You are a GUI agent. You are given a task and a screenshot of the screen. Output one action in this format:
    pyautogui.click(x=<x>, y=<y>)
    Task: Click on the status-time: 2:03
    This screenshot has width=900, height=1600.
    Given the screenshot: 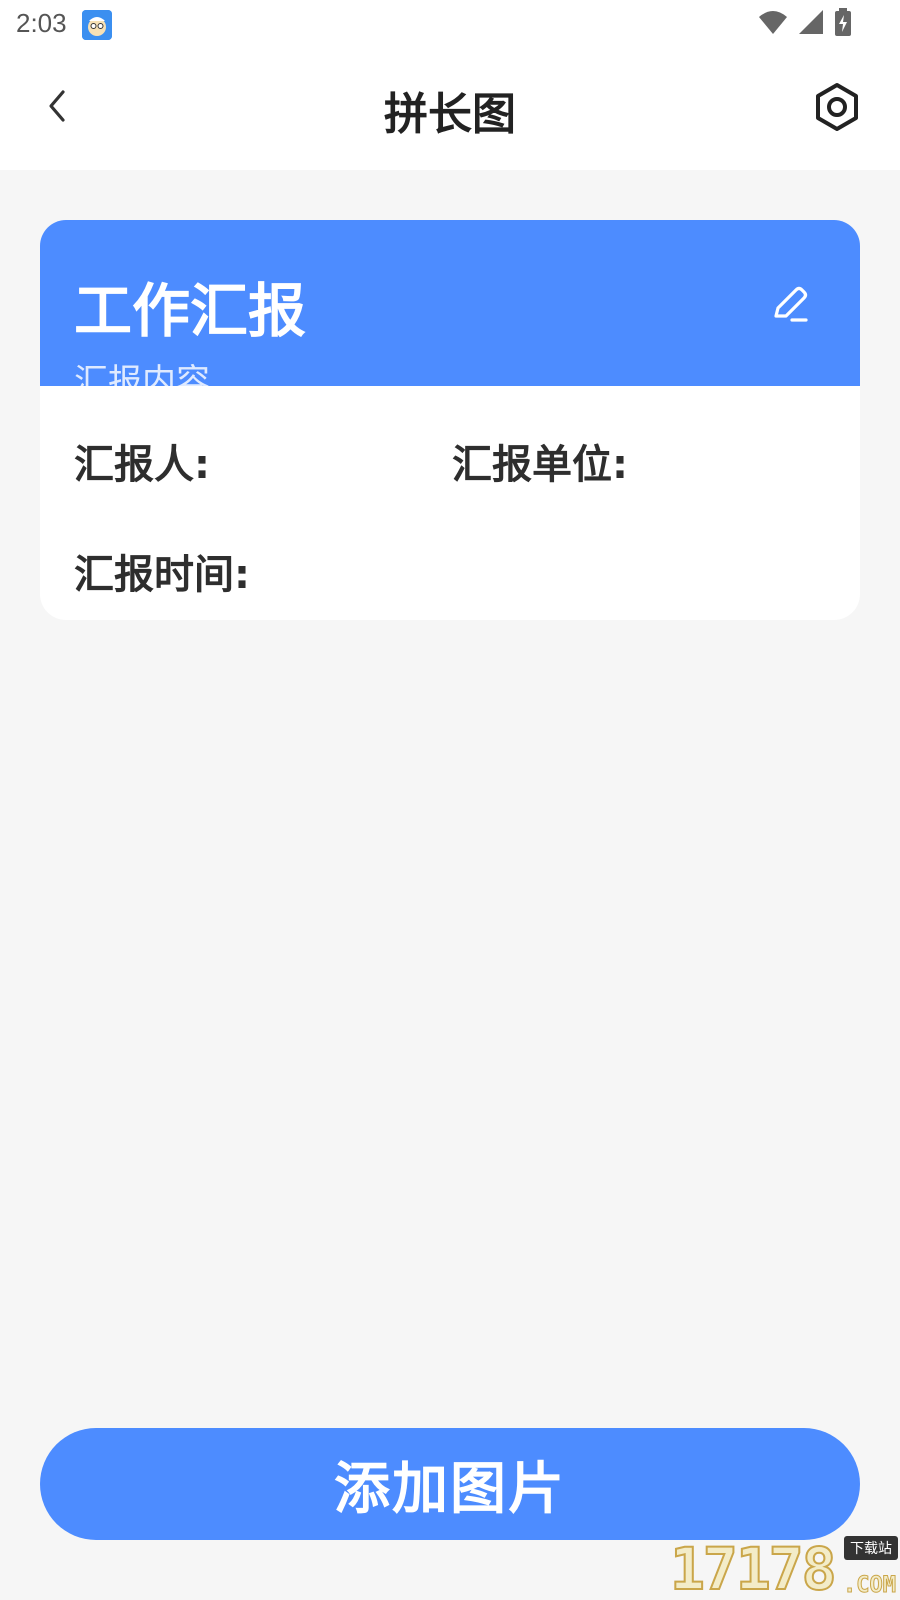 What is the action you would take?
    pyautogui.click(x=41, y=23)
    